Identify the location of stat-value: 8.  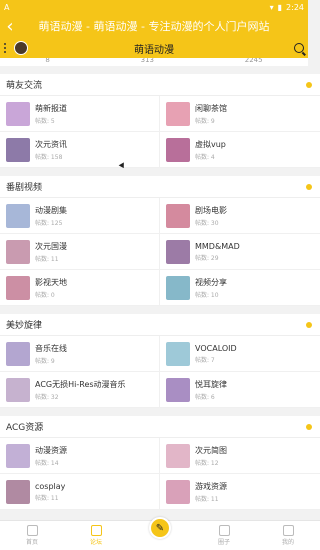
(47, 61).